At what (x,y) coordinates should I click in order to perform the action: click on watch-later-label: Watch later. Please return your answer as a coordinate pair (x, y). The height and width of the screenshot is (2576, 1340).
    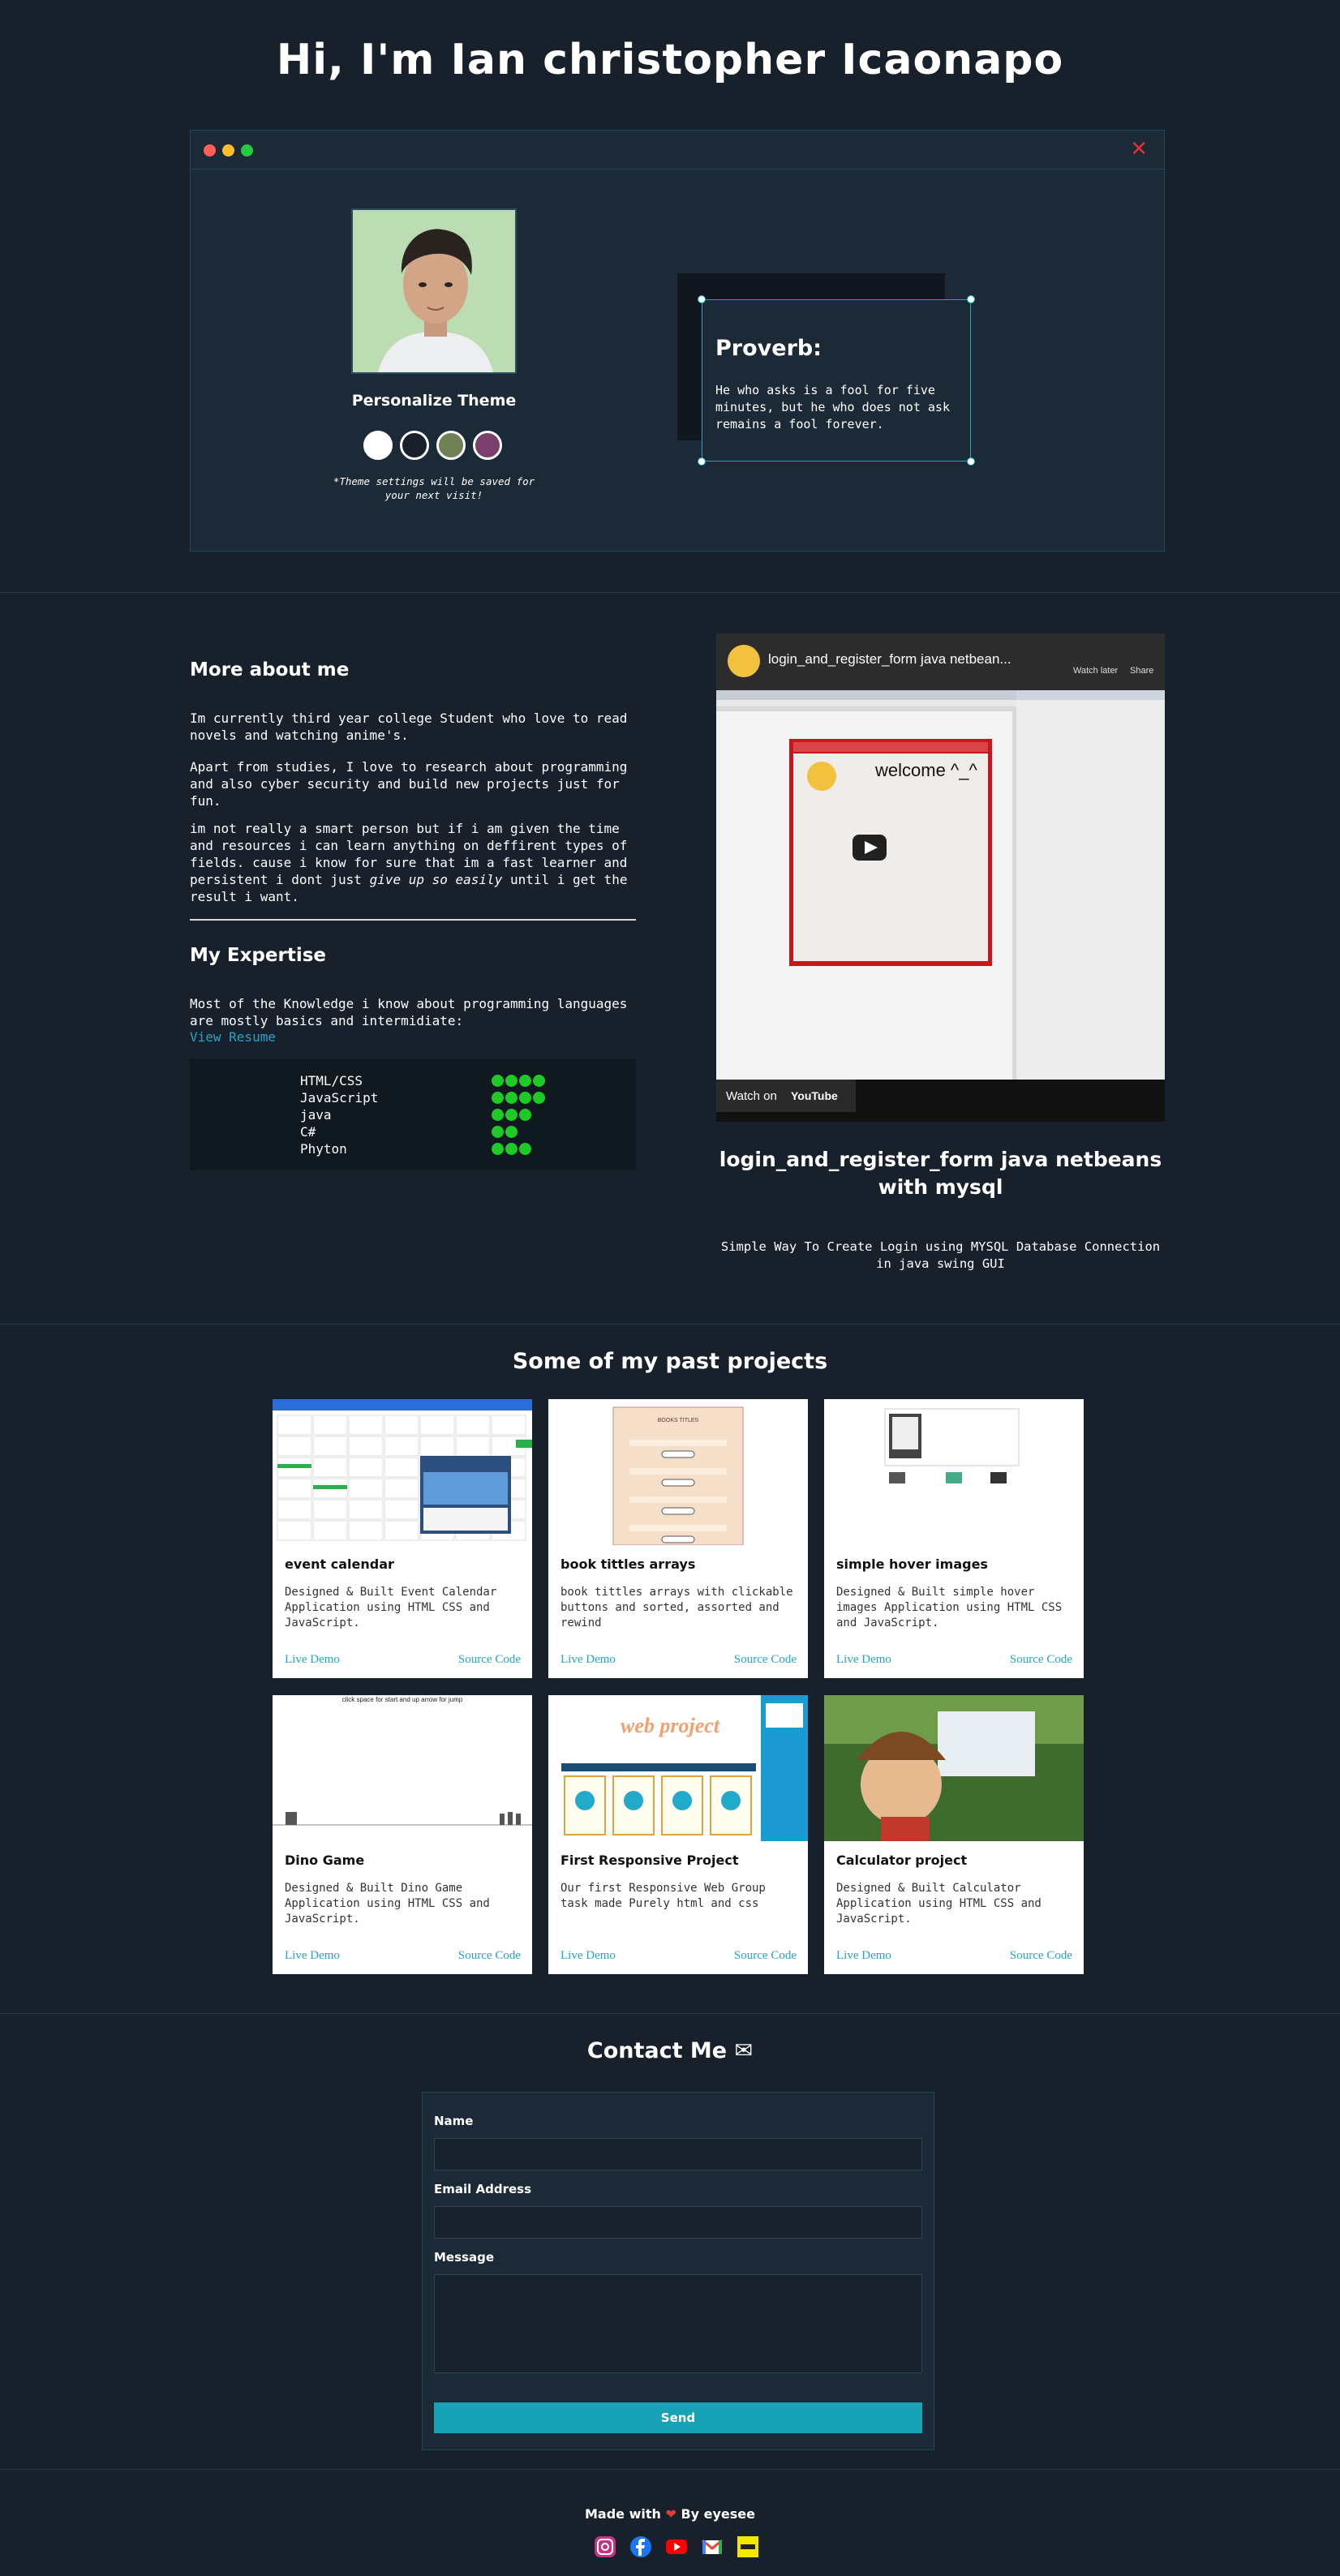
    Looking at the image, I should click on (1095, 671).